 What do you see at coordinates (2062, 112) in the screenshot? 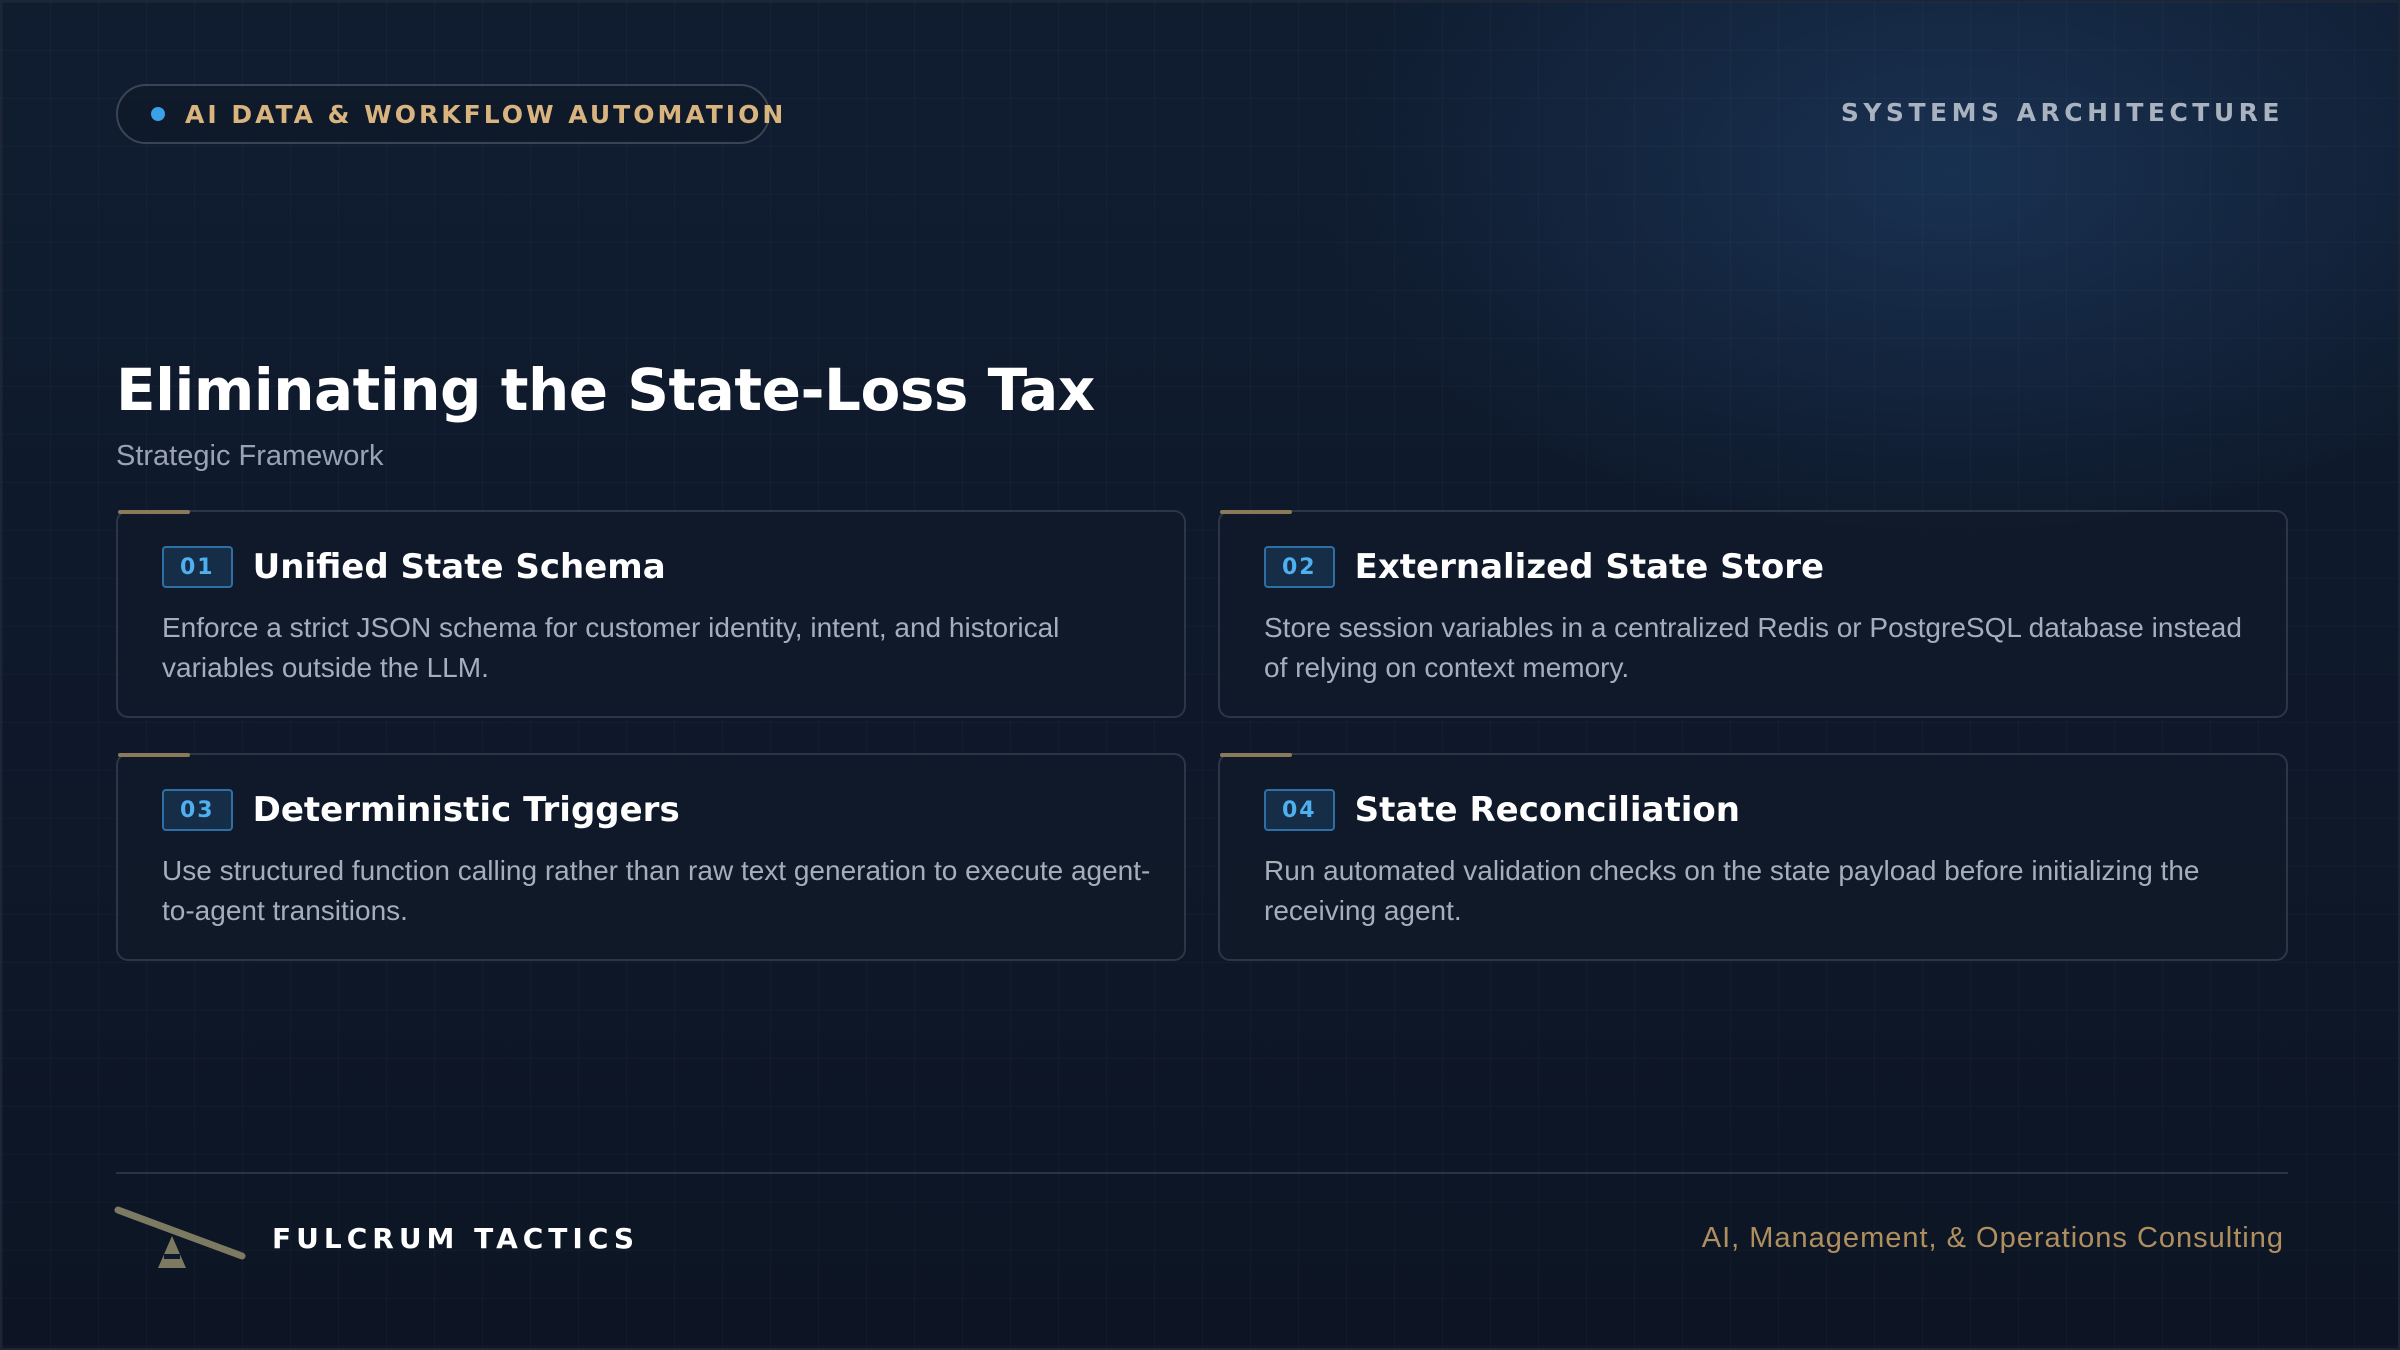
I see `section-label: SYSTEMS ARCHITECTURE` at bounding box center [2062, 112].